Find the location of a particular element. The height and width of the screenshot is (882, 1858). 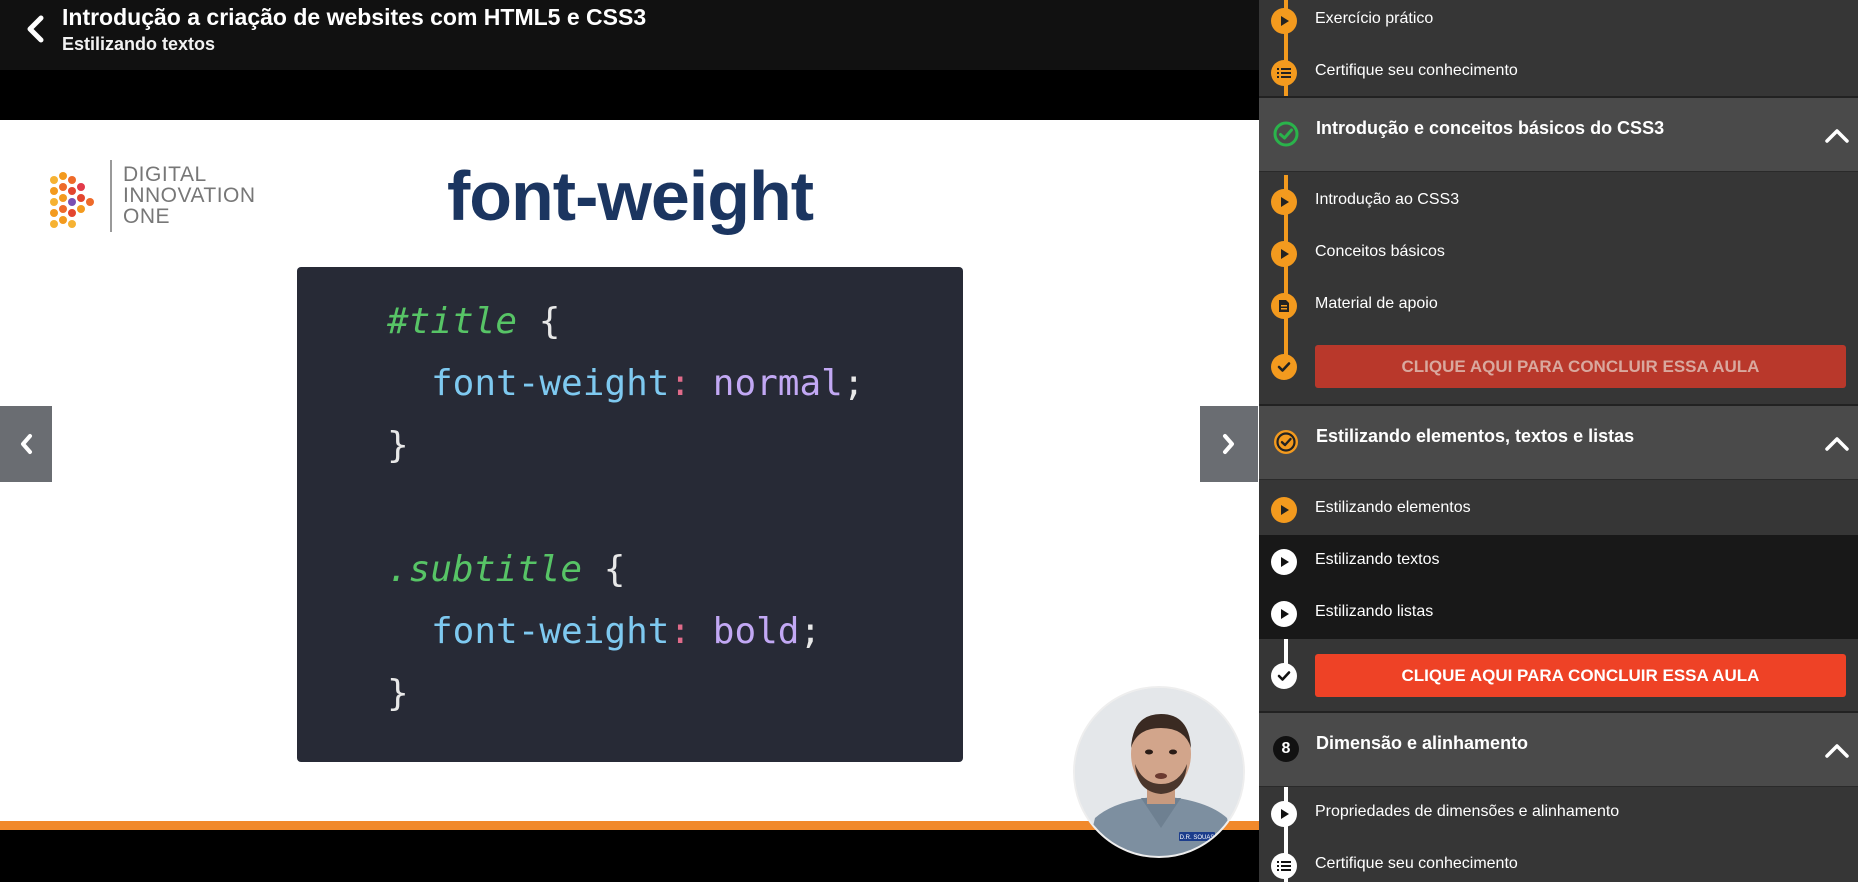

code-value: bold is located at coordinates (745, 631).